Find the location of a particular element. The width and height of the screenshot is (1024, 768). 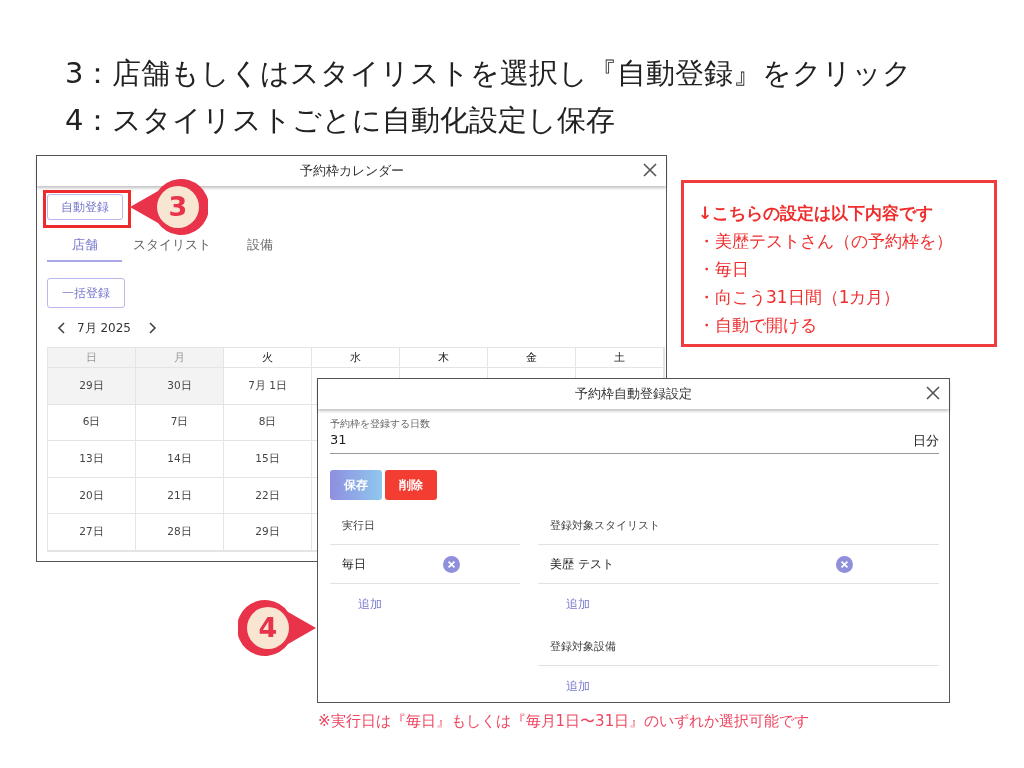

dialog-title: 予約枠自動登録設定 is located at coordinates (633, 394).